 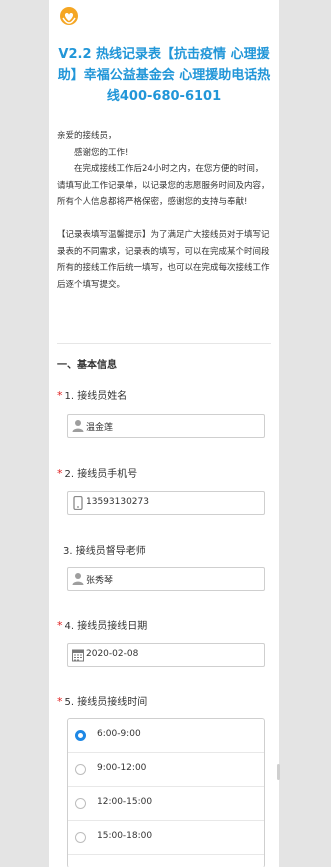 I want to click on heart-hands-logo, so click(x=69, y=16).